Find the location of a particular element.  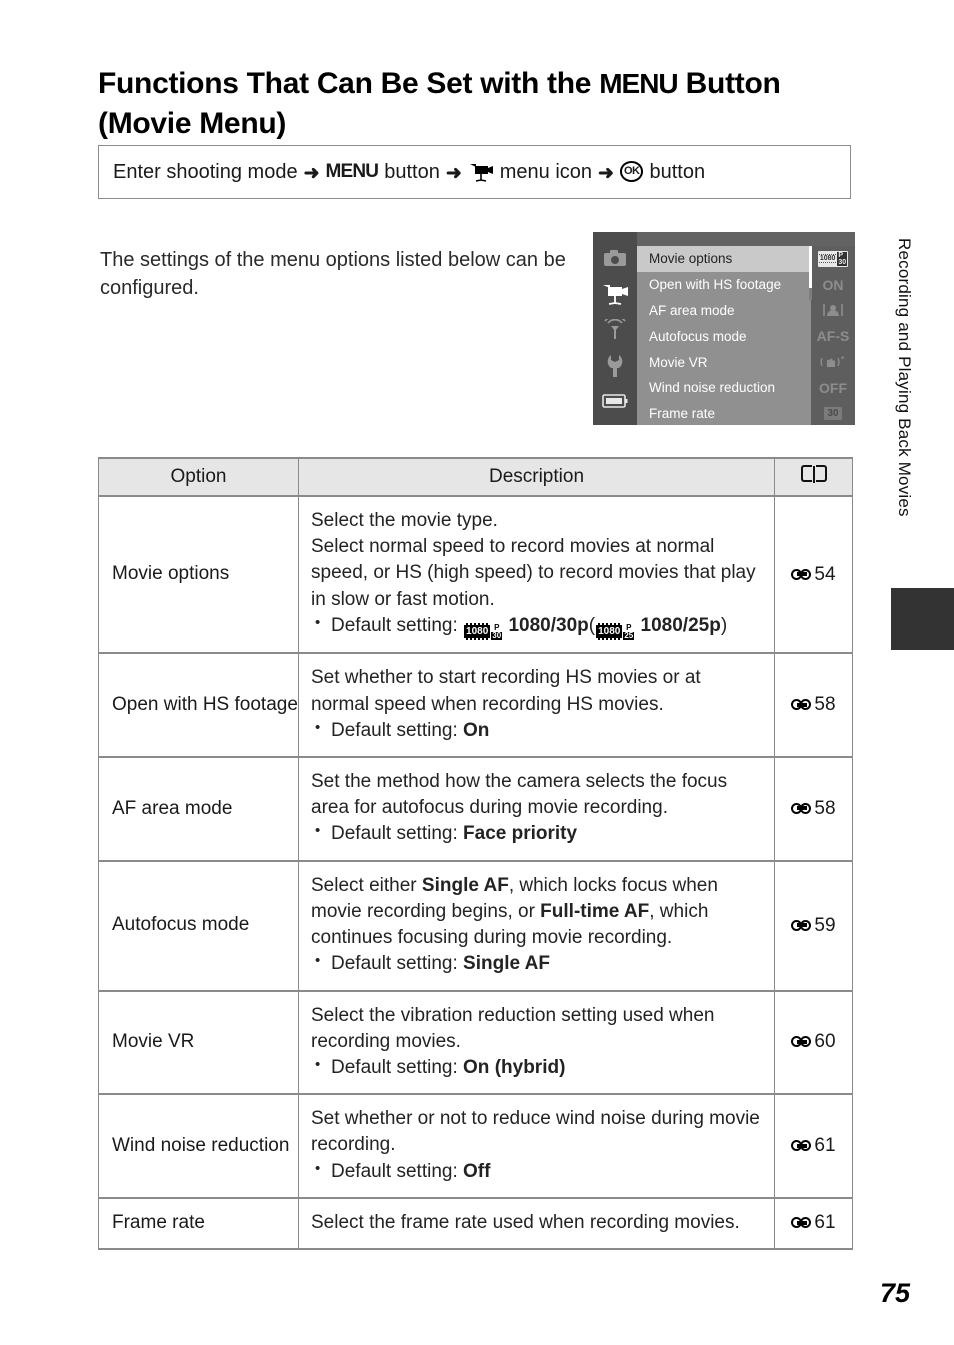

page-title-line2: (Movie Menu) is located at coordinates (192, 123).